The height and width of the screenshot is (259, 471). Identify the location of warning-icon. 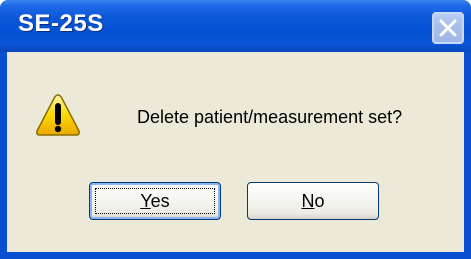
(58, 115).